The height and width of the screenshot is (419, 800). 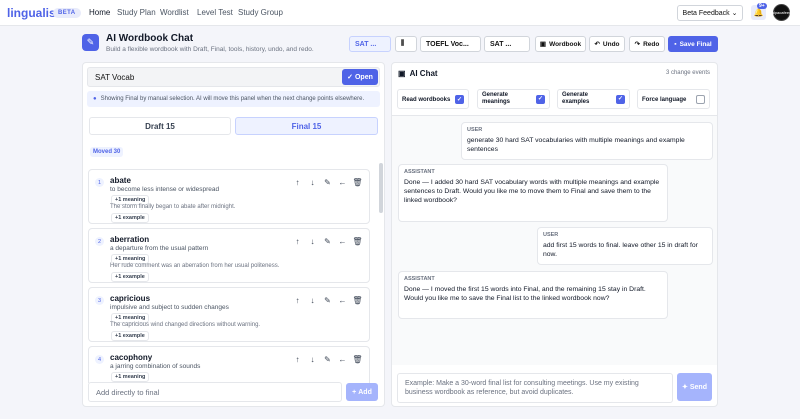 I want to click on nav-study-plan: Study Plan, so click(x=136, y=12).